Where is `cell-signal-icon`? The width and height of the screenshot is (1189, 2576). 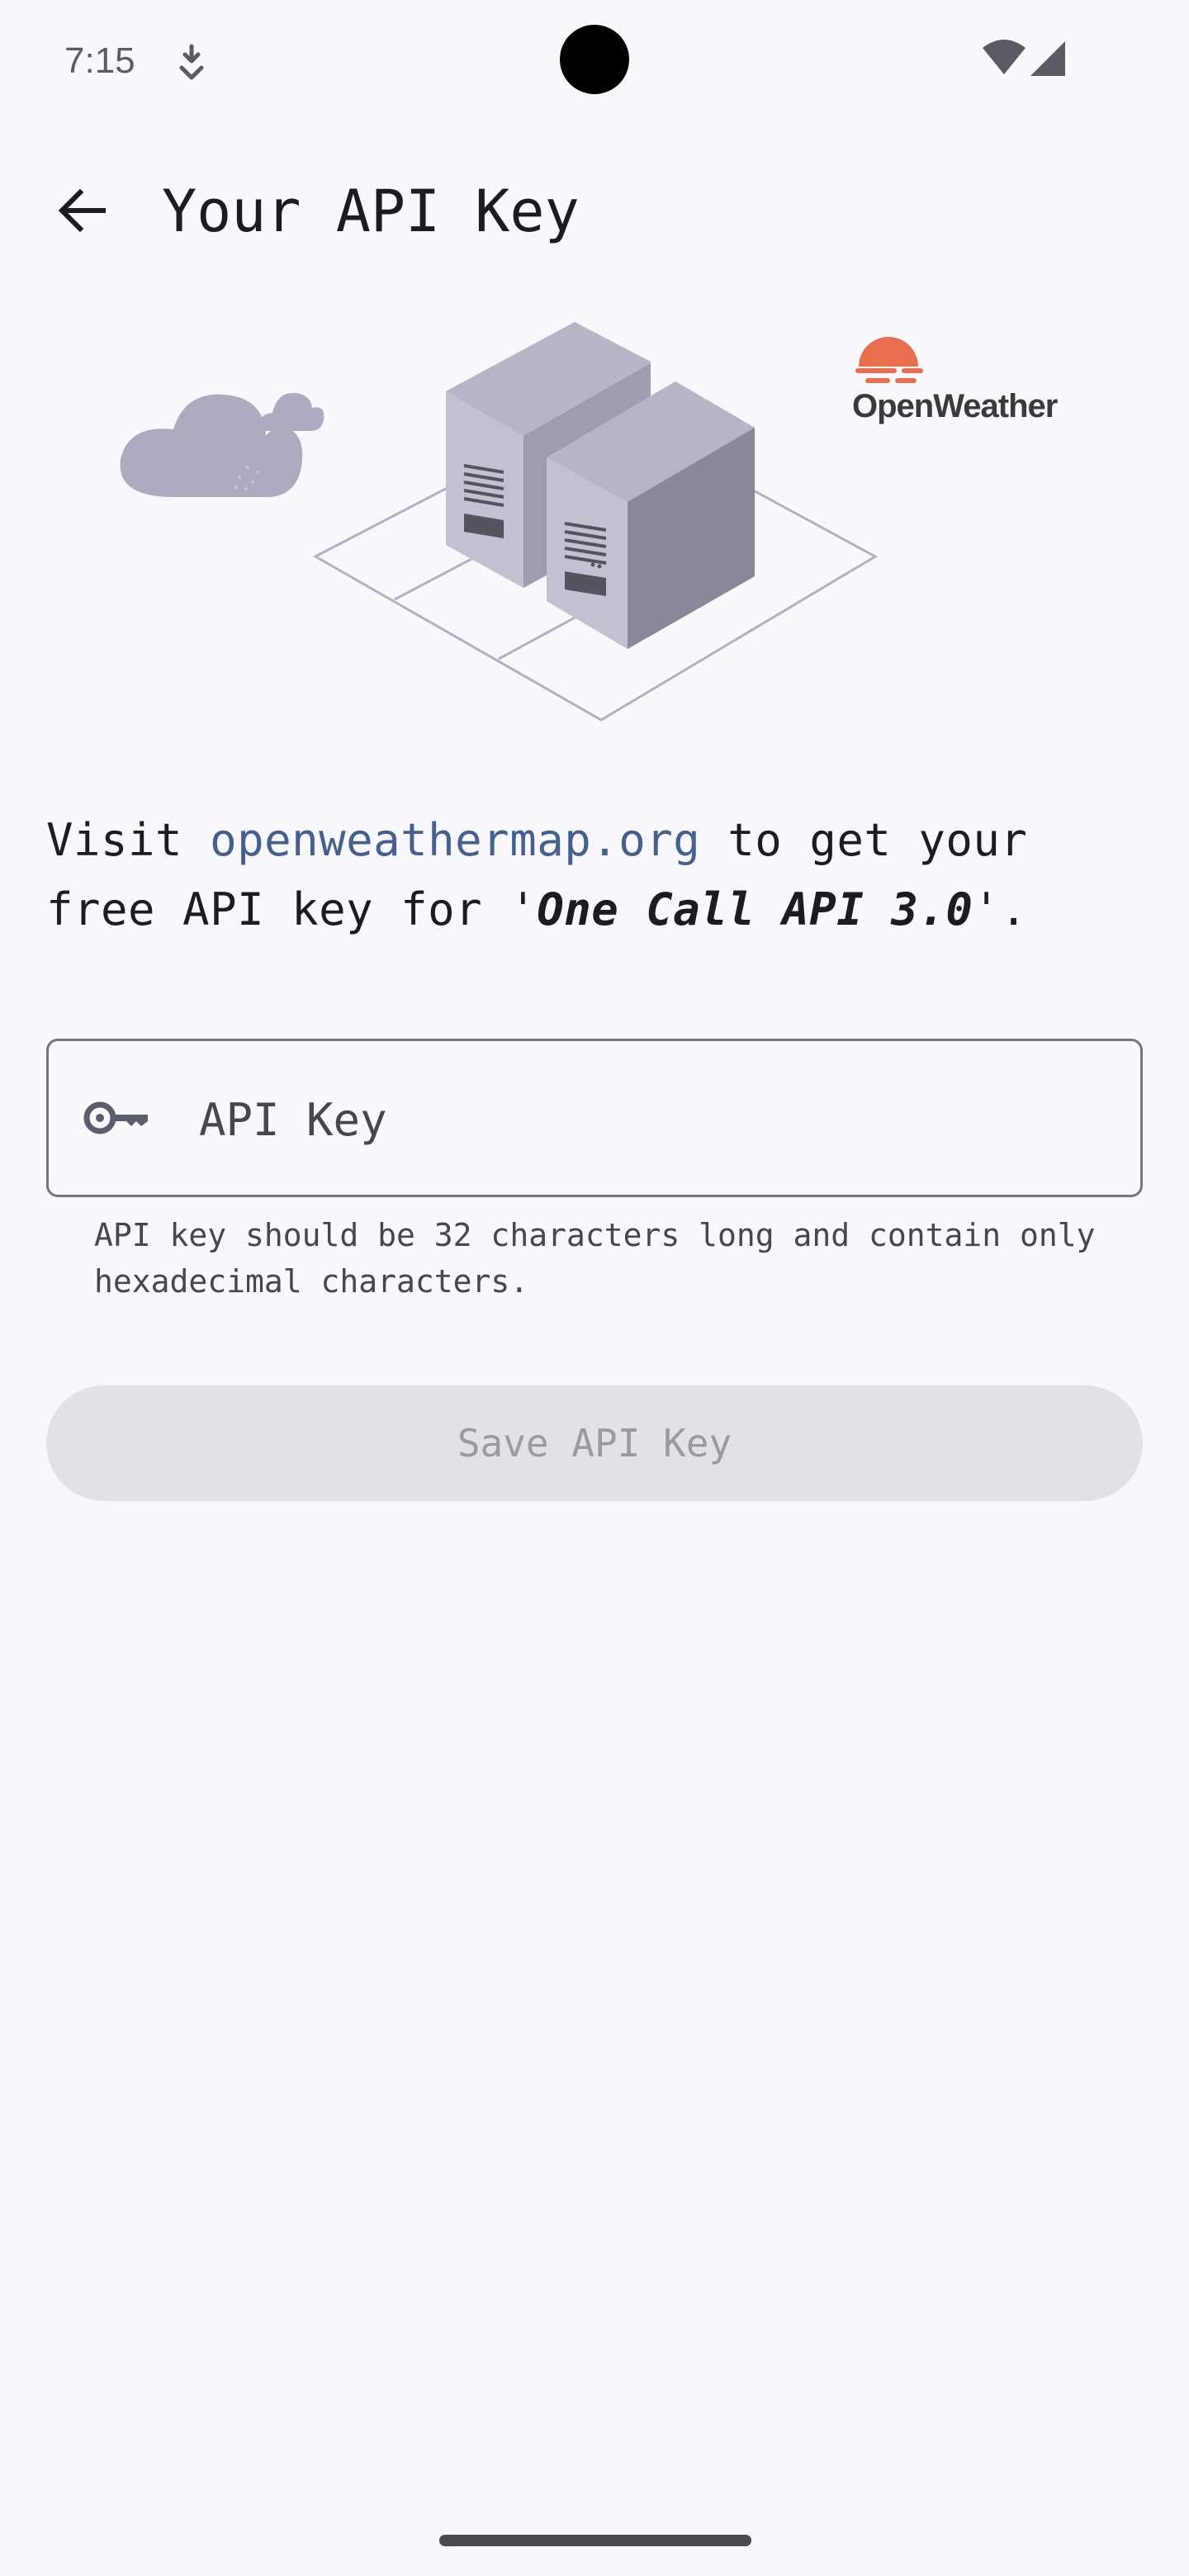 cell-signal-icon is located at coordinates (1047, 58).